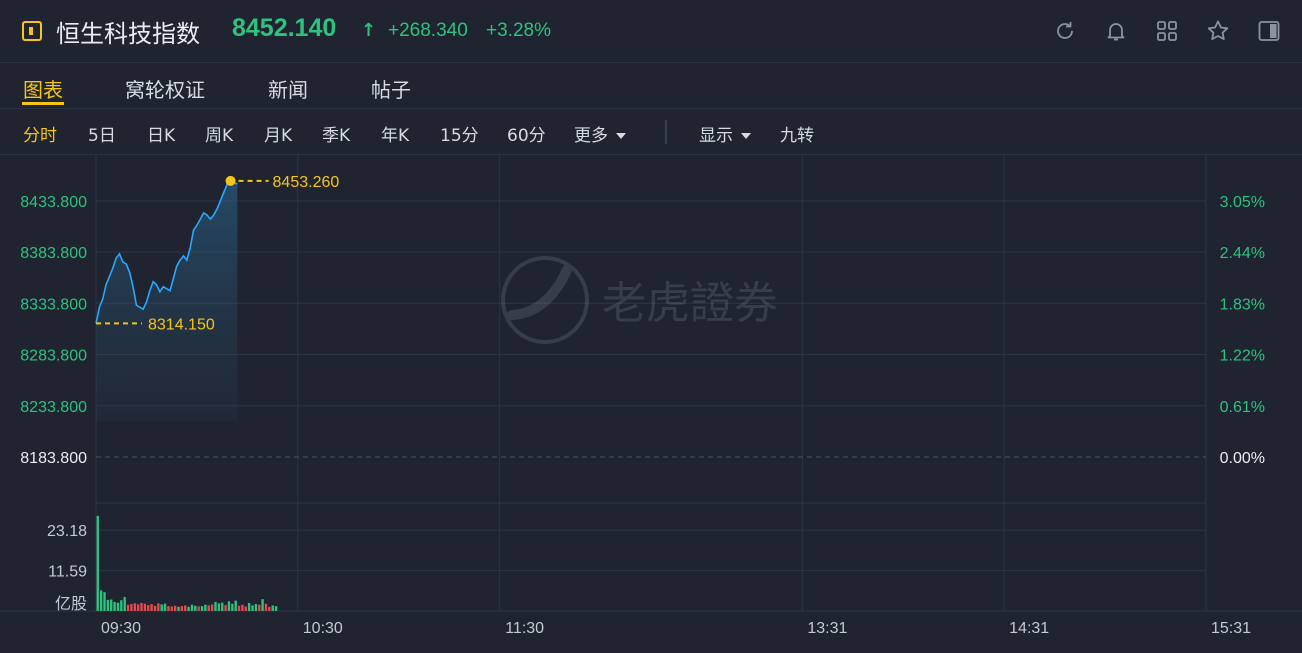 This screenshot has width=1302, height=653. I want to click on price-tick-label: 8183.800, so click(53, 458).